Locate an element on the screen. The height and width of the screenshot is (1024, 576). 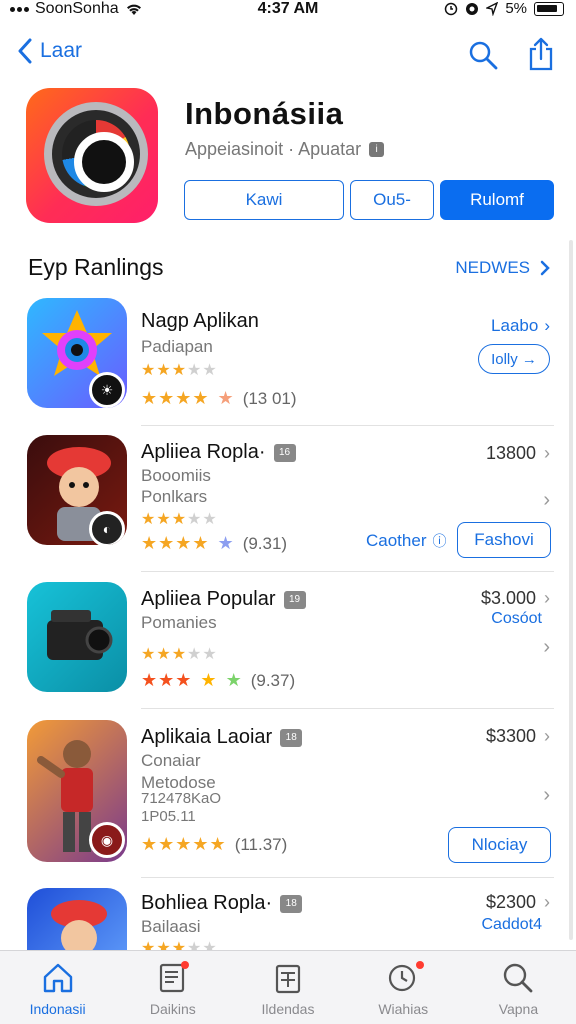
app-name: Apliiea Ropla· 16 is located at coordinates (218, 452).